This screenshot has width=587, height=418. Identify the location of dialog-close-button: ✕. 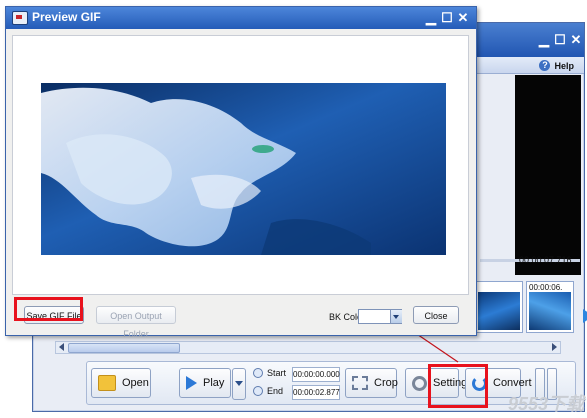
(463, 18).